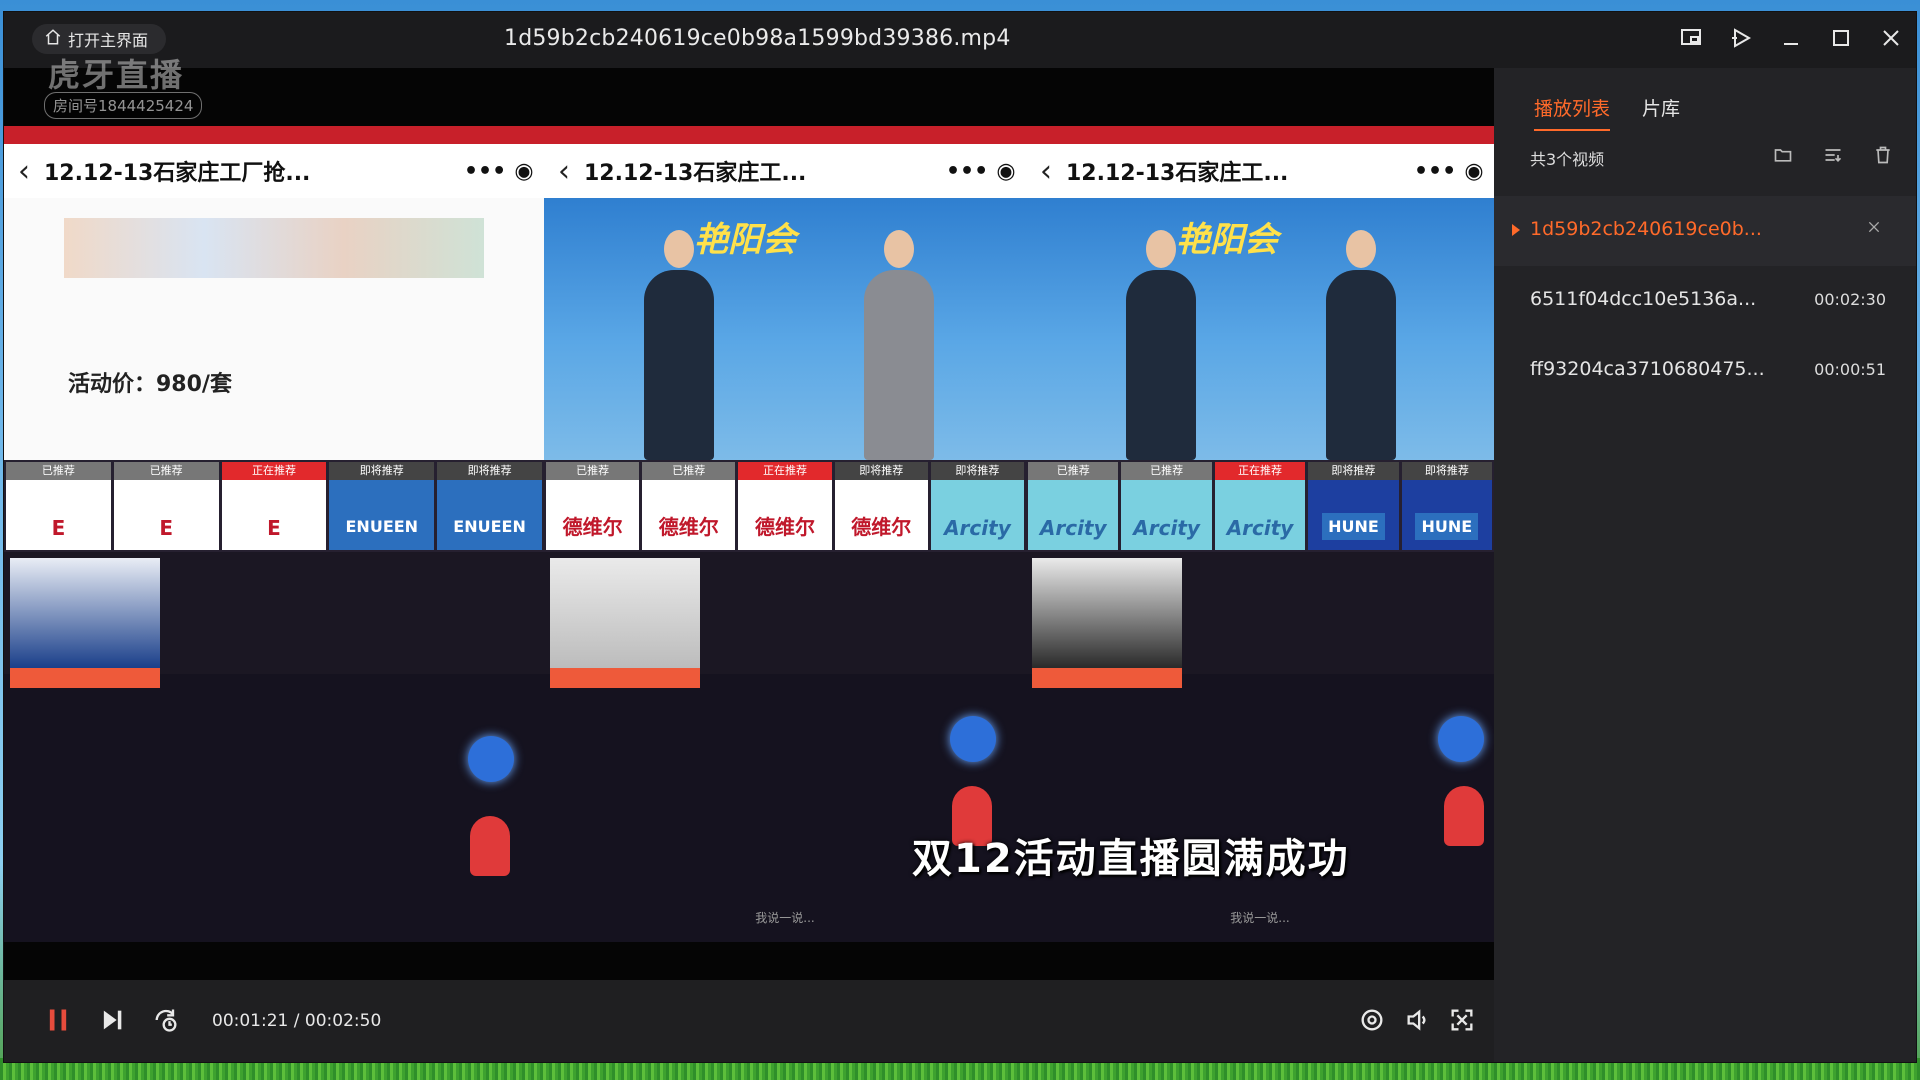 The height and width of the screenshot is (1080, 1920). What do you see at coordinates (967, 171) in the screenshot?
I see `more-icon: •••` at bounding box center [967, 171].